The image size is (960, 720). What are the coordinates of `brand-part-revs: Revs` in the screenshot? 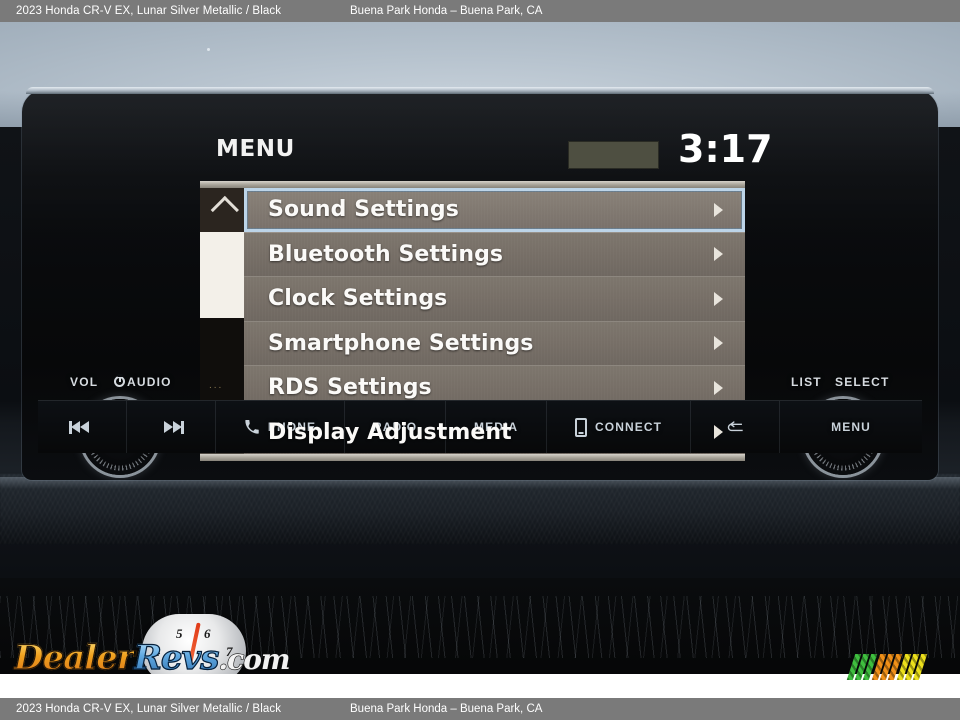 It's located at (176, 657).